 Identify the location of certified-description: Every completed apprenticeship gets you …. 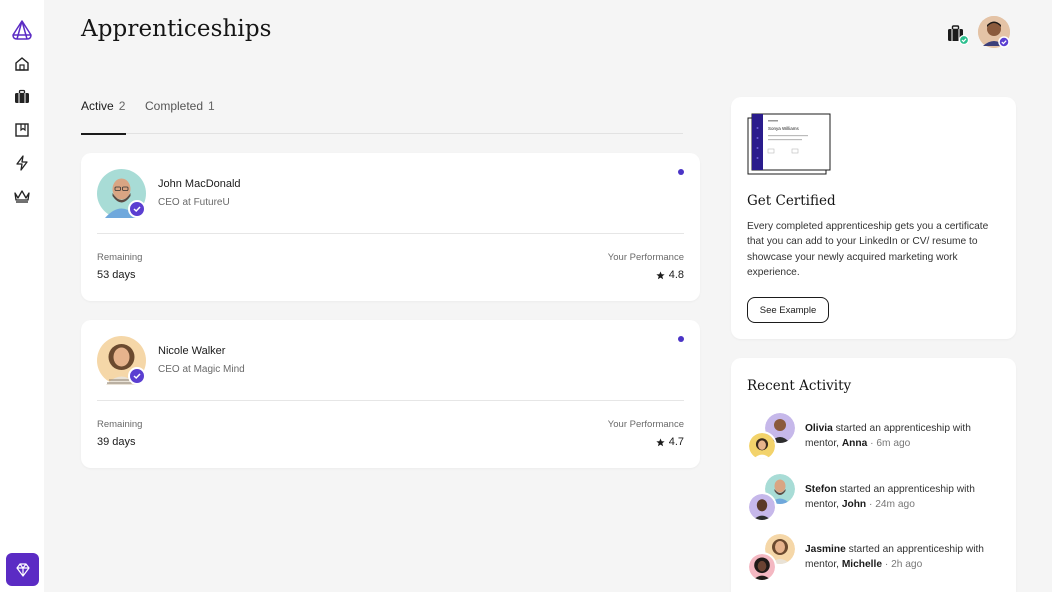
(868, 249).